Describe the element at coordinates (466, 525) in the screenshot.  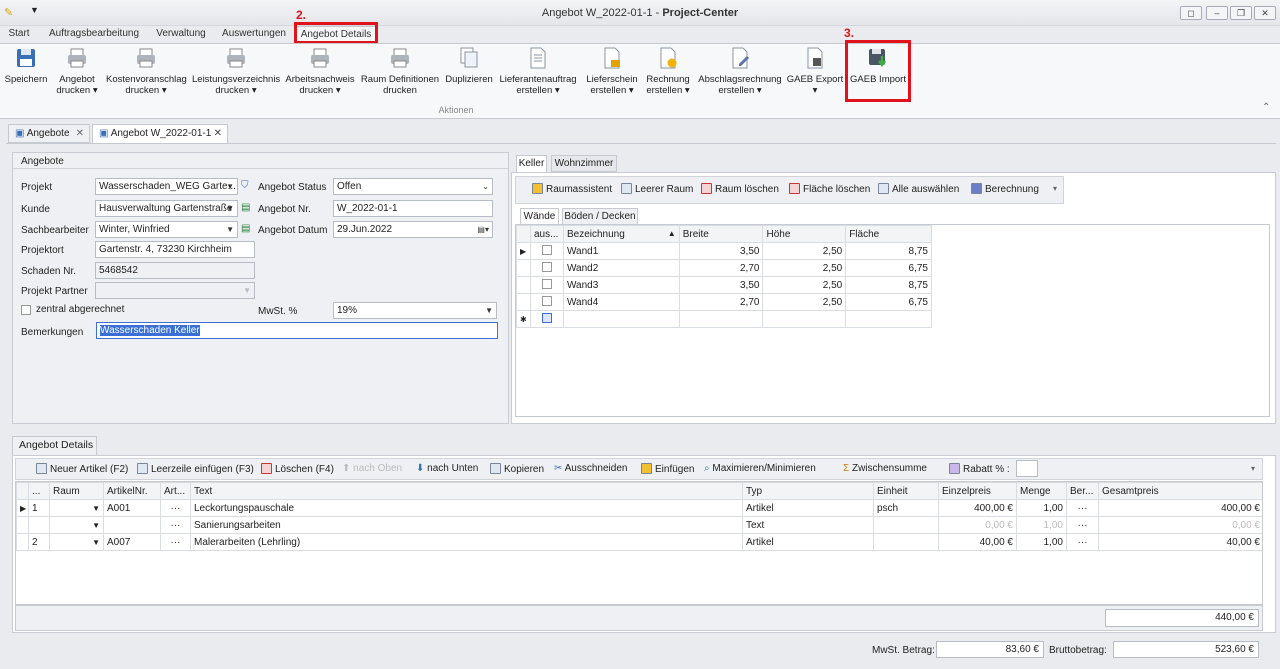
I see `cell-text: Sanierungsarbeiten` at that location.